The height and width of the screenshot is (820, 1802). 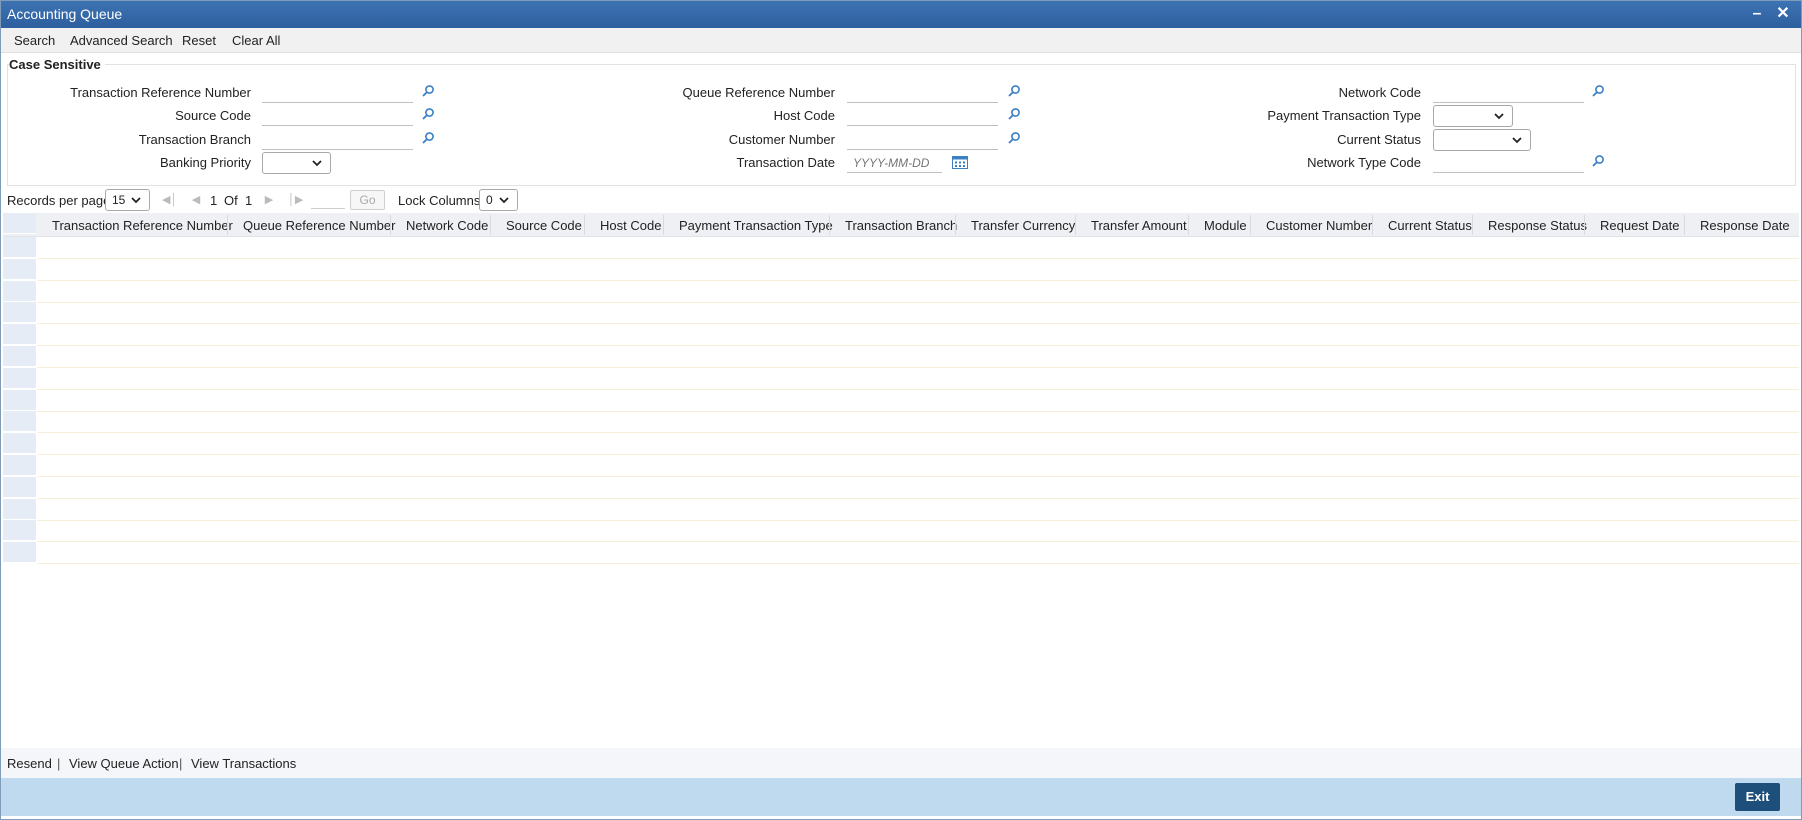 What do you see at coordinates (29, 763) in the screenshot?
I see `resend-link: Resend` at bounding box center [29, 763].